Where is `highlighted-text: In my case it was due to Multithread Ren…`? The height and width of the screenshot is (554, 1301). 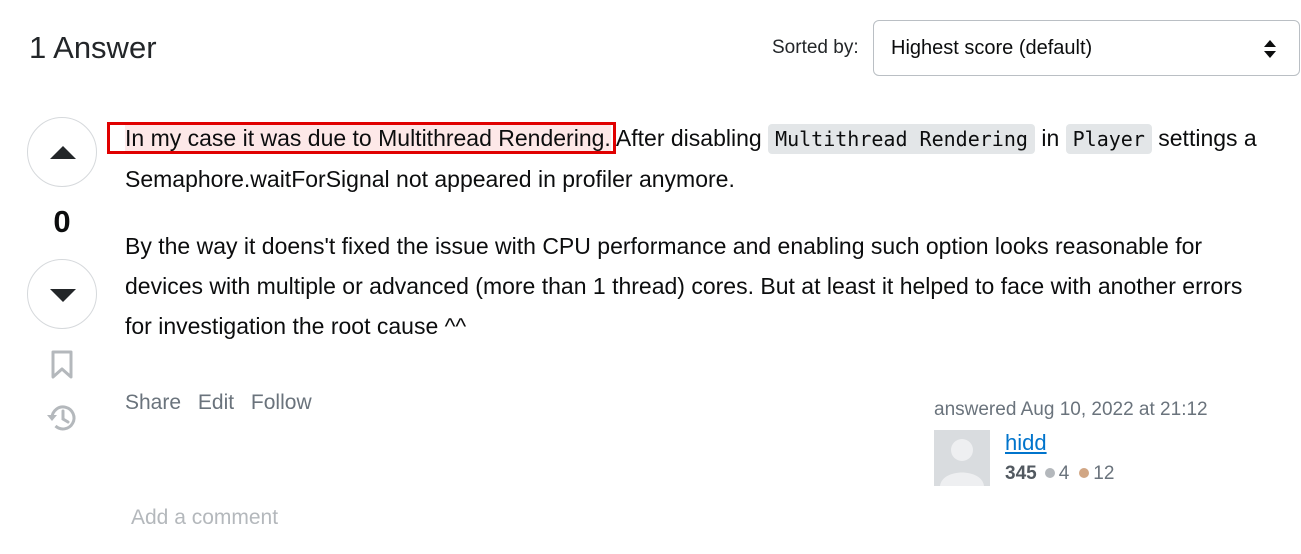
highlighted-text: In my case it was due to Multithread Ren… is located at coordinates (368, 138).